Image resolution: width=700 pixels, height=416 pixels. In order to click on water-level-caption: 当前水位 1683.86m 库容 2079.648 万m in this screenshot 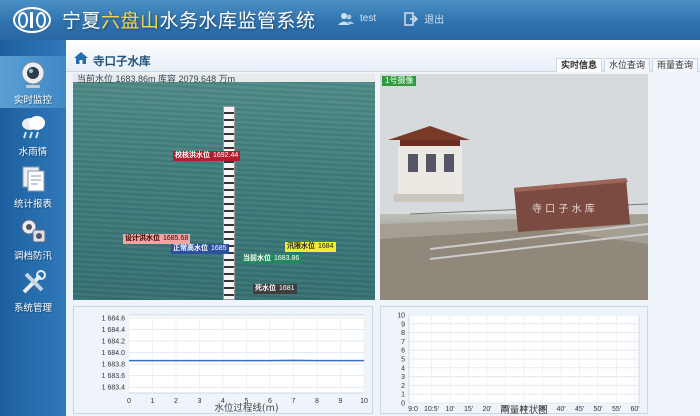, I will do `click(156, 79)`.